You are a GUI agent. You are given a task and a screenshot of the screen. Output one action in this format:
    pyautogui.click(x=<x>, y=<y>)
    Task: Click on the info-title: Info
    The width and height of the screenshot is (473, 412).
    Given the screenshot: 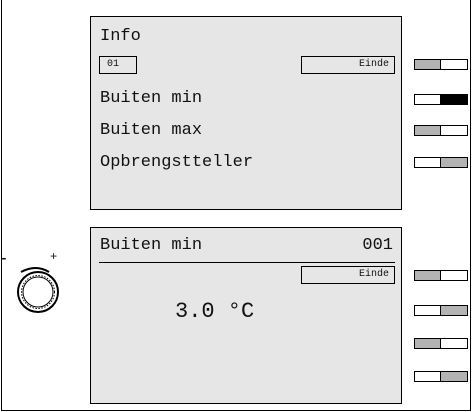 What is the action you would take?
    pyautogui.click(x=120, y=36)
    